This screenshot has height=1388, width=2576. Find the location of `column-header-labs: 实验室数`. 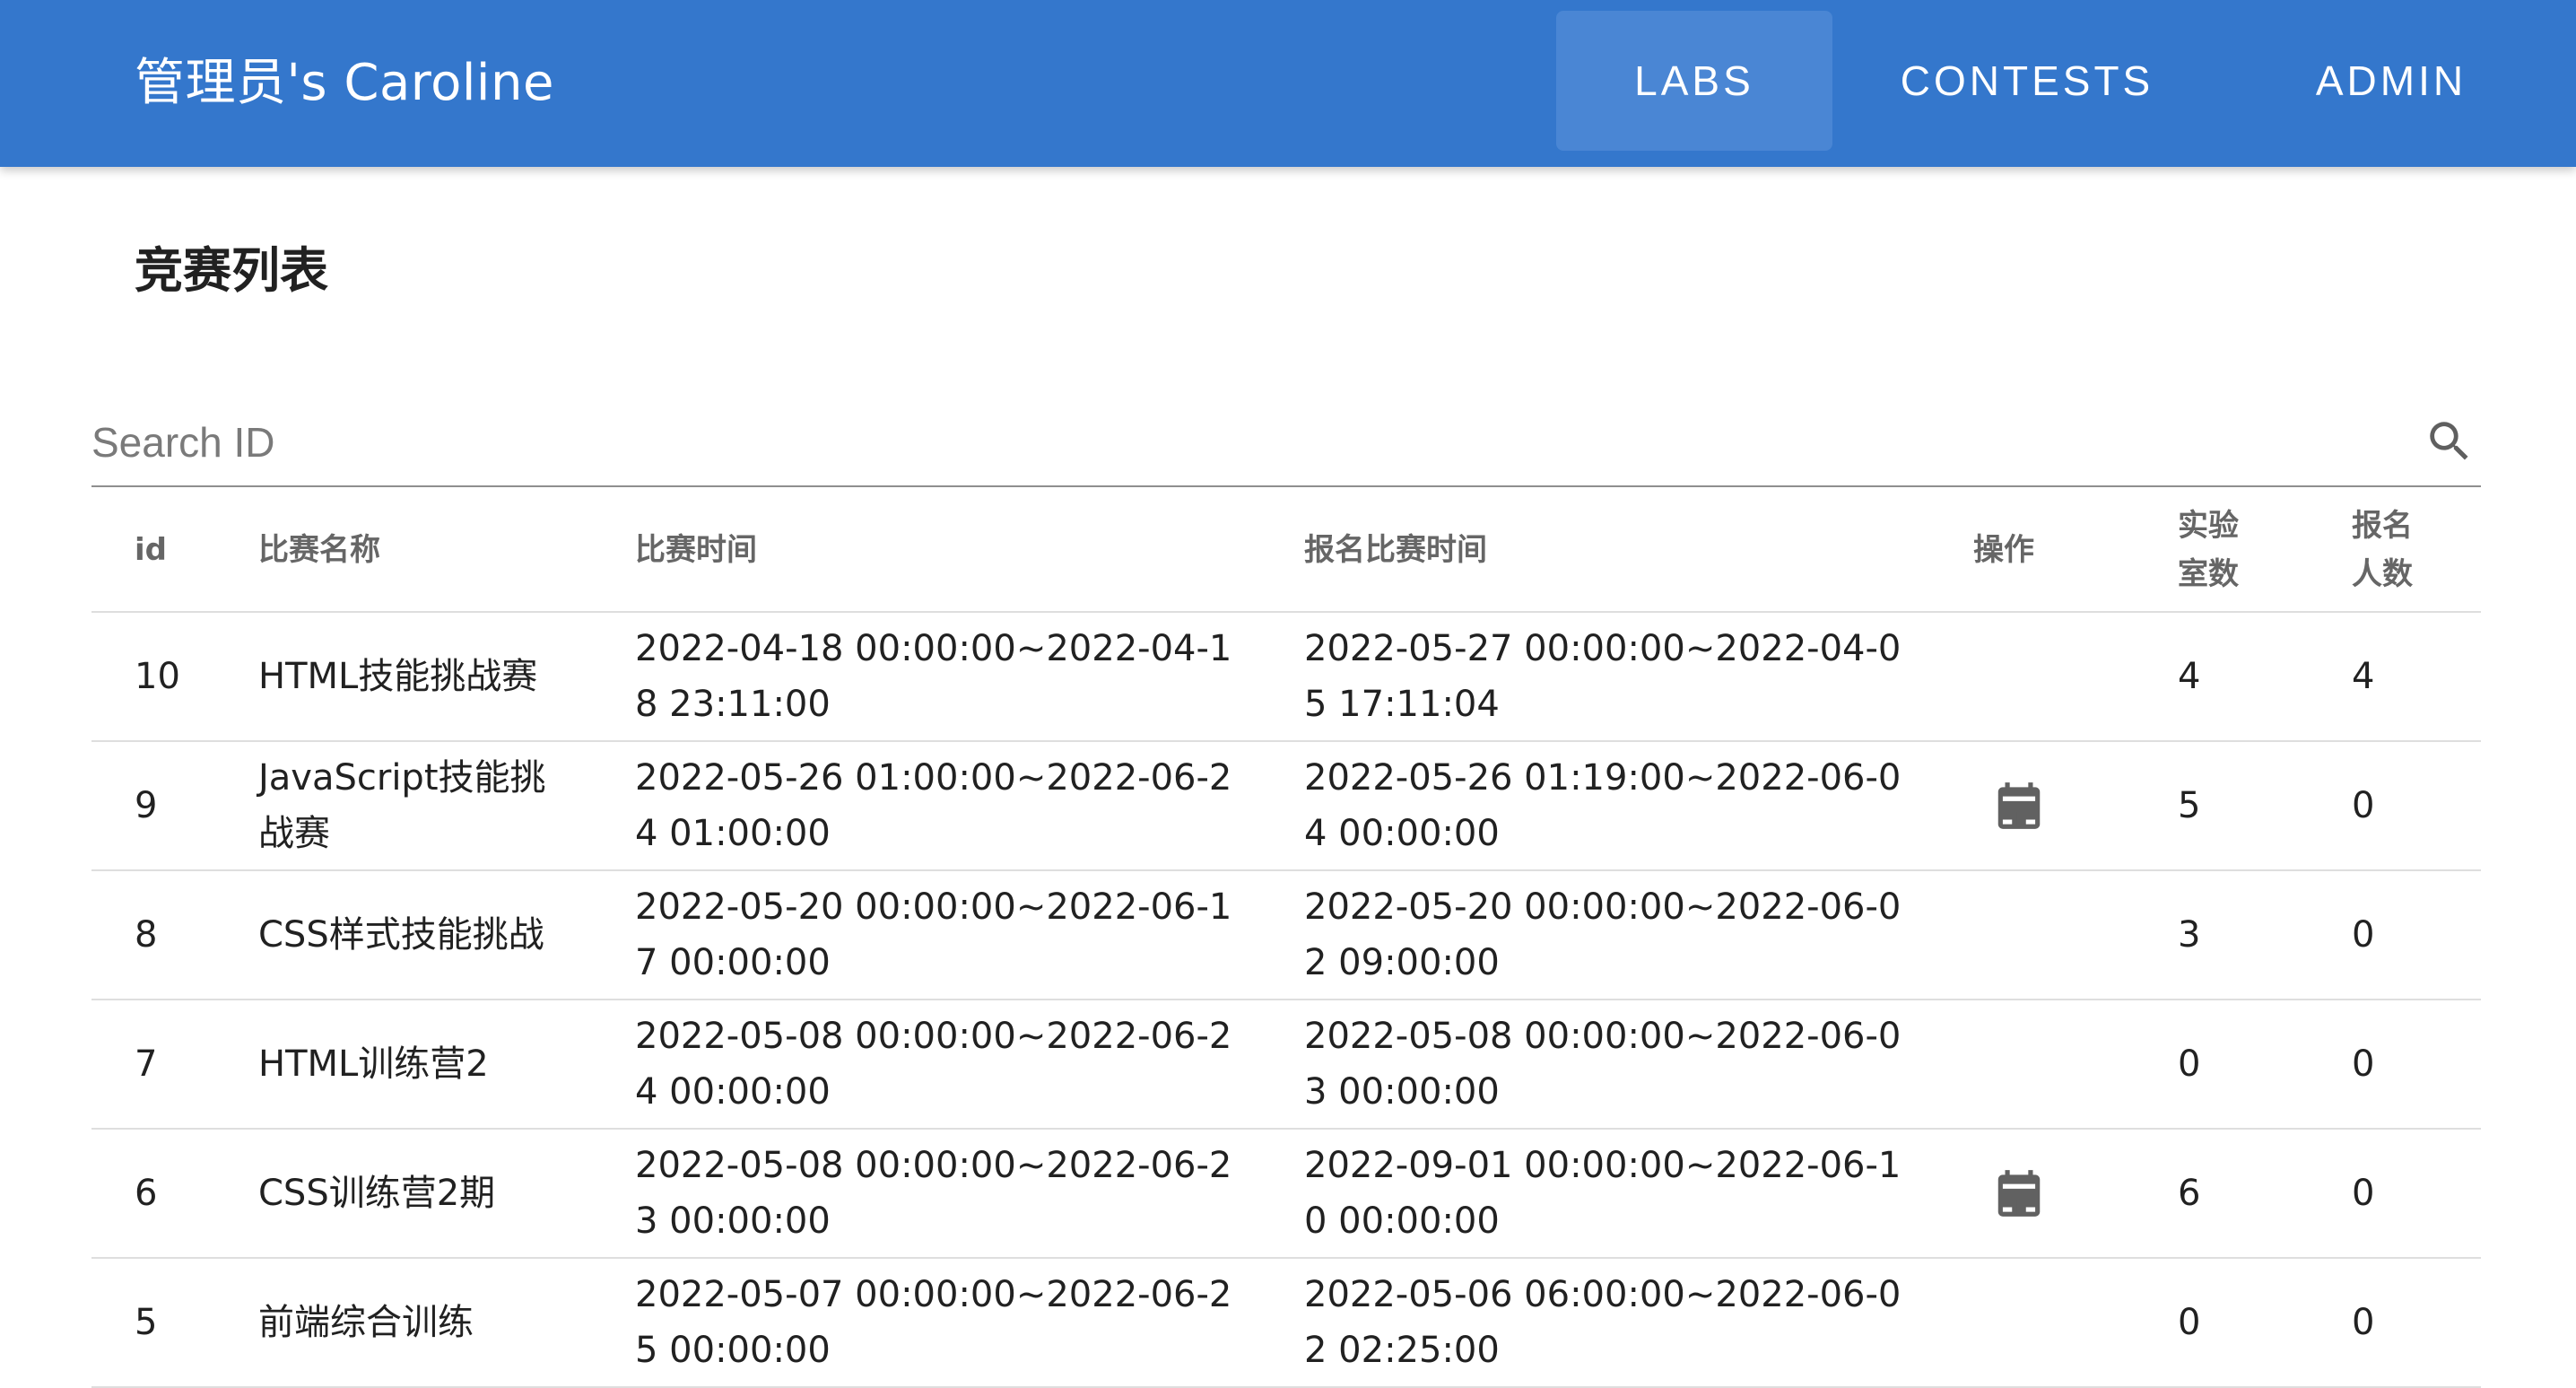

column-header-labs: 实验室数 is located at coordinates (2214, 550).